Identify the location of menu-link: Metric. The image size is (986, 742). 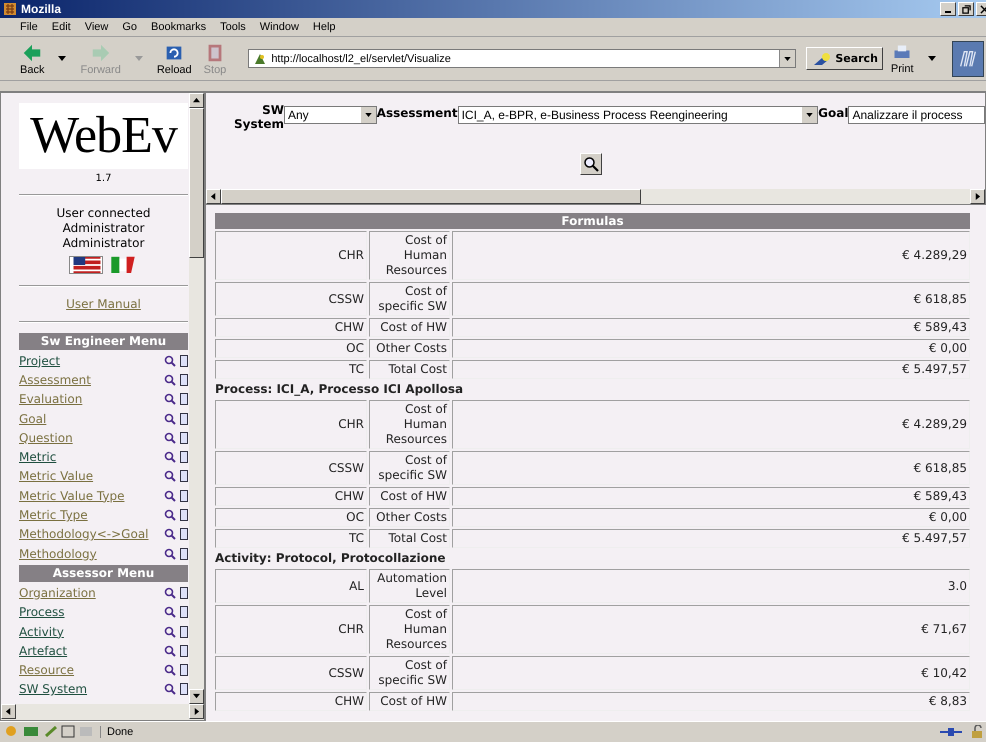
(37, 457).